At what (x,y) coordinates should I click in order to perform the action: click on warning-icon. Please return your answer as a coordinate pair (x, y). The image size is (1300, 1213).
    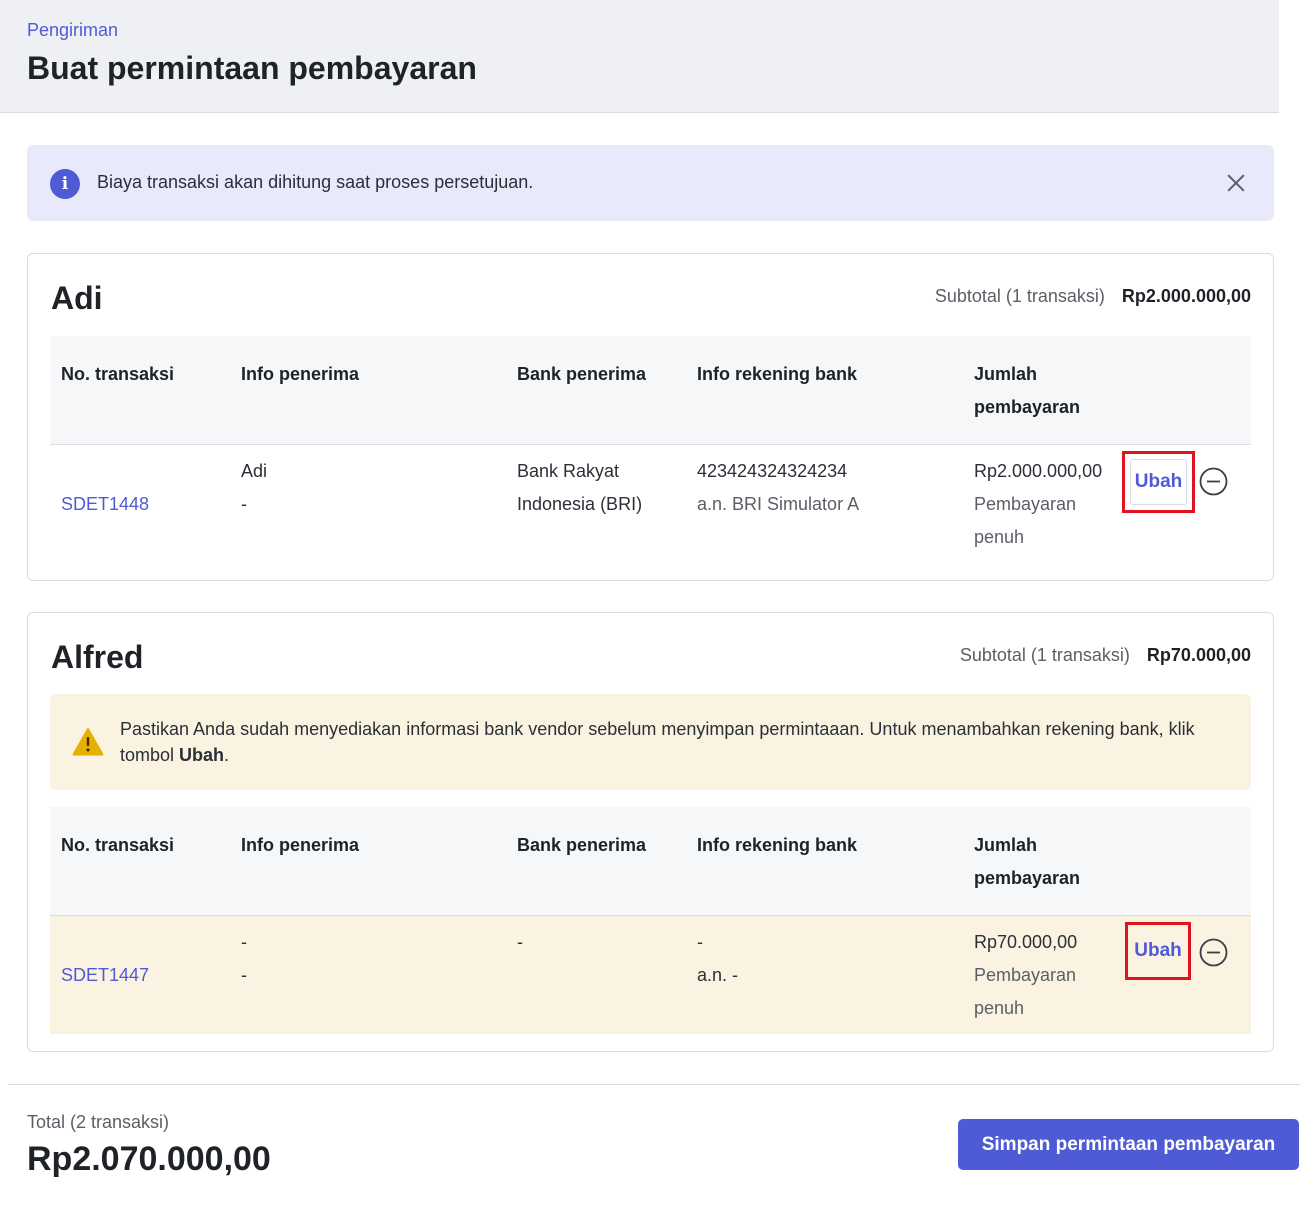
    Looking at the image, I should click on (88, 742).